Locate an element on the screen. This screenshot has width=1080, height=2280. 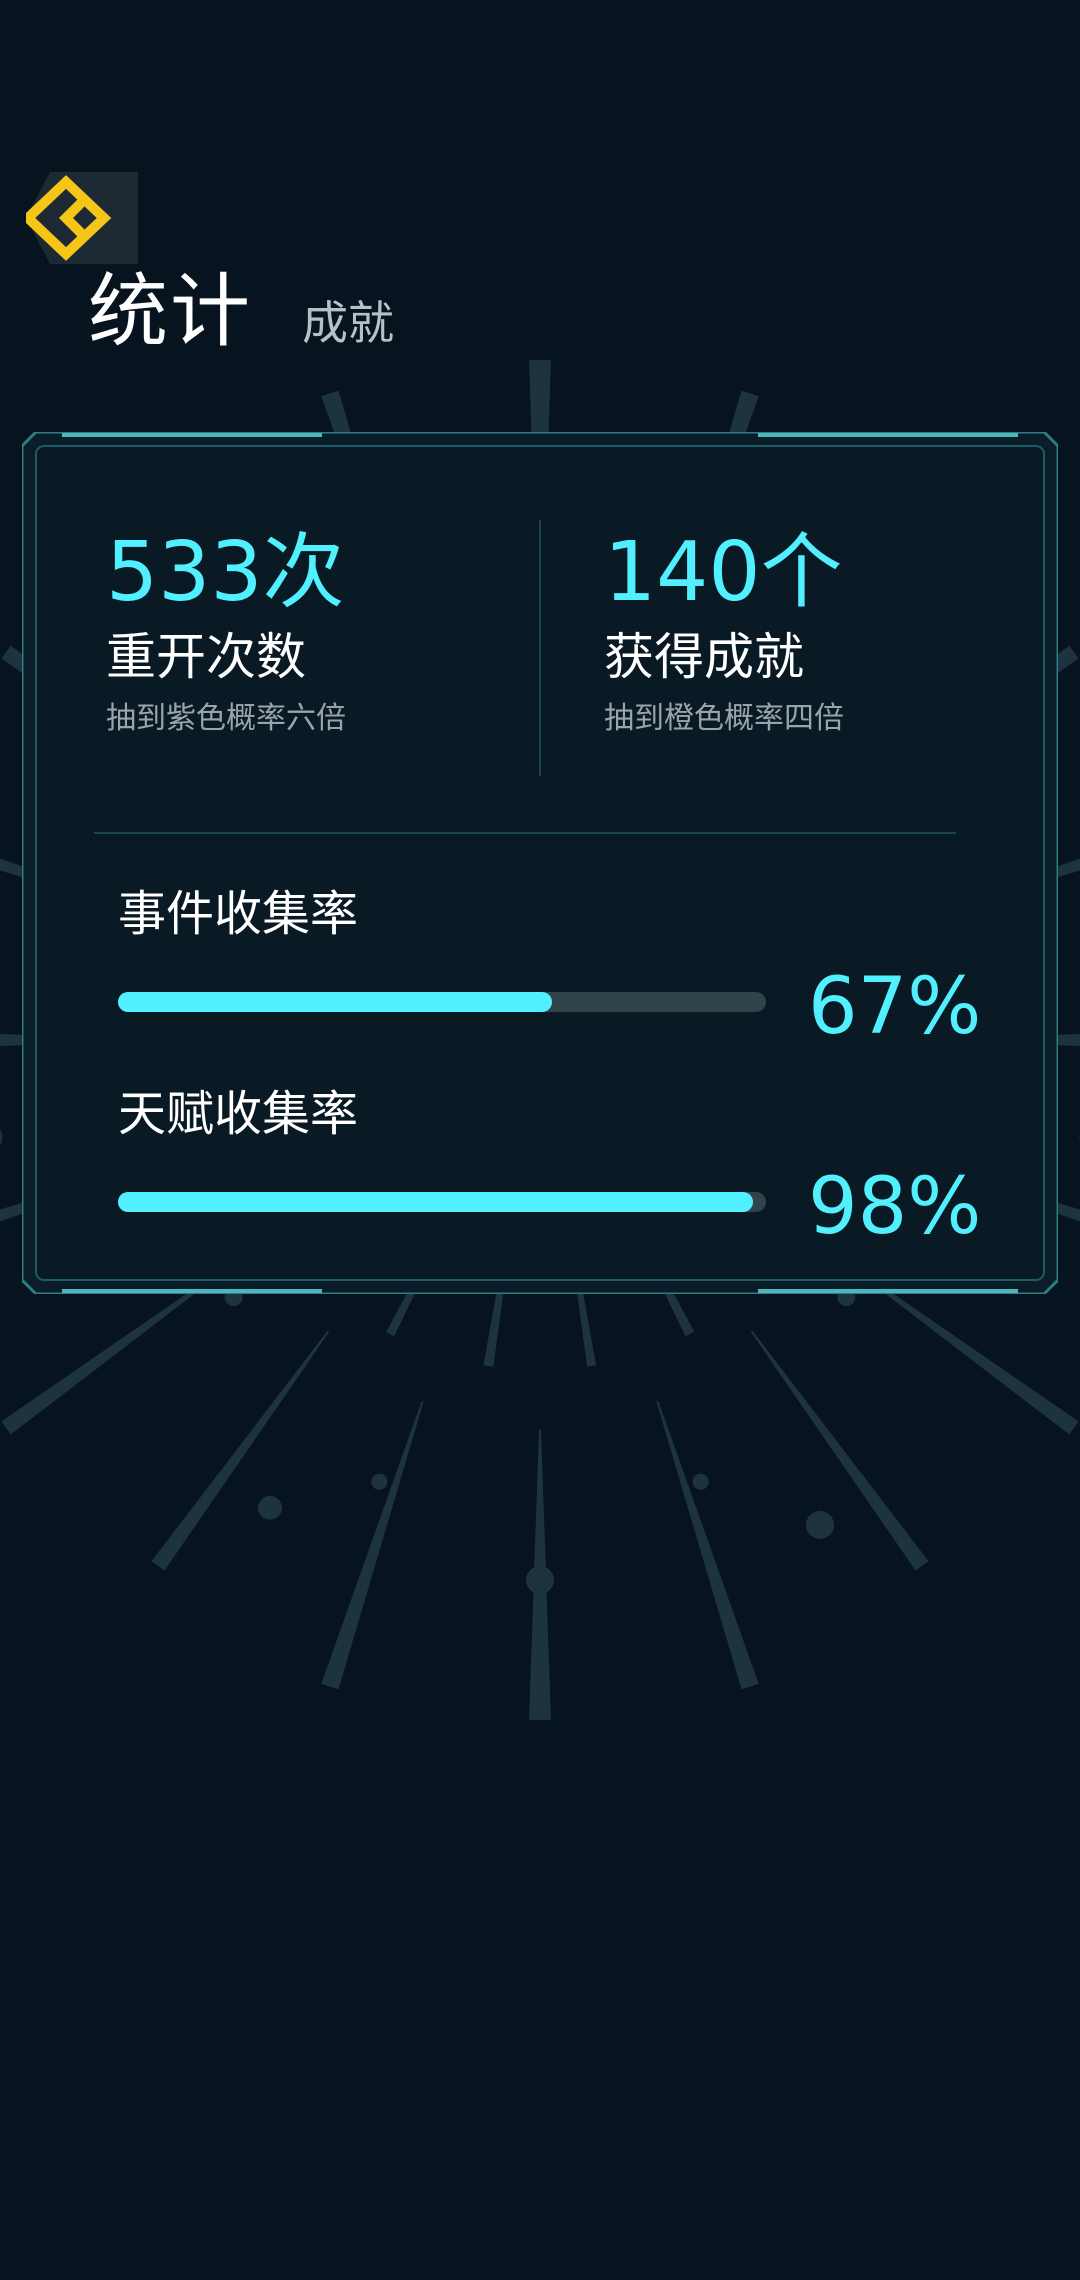
section-divider is located at coordinates (525, 833).